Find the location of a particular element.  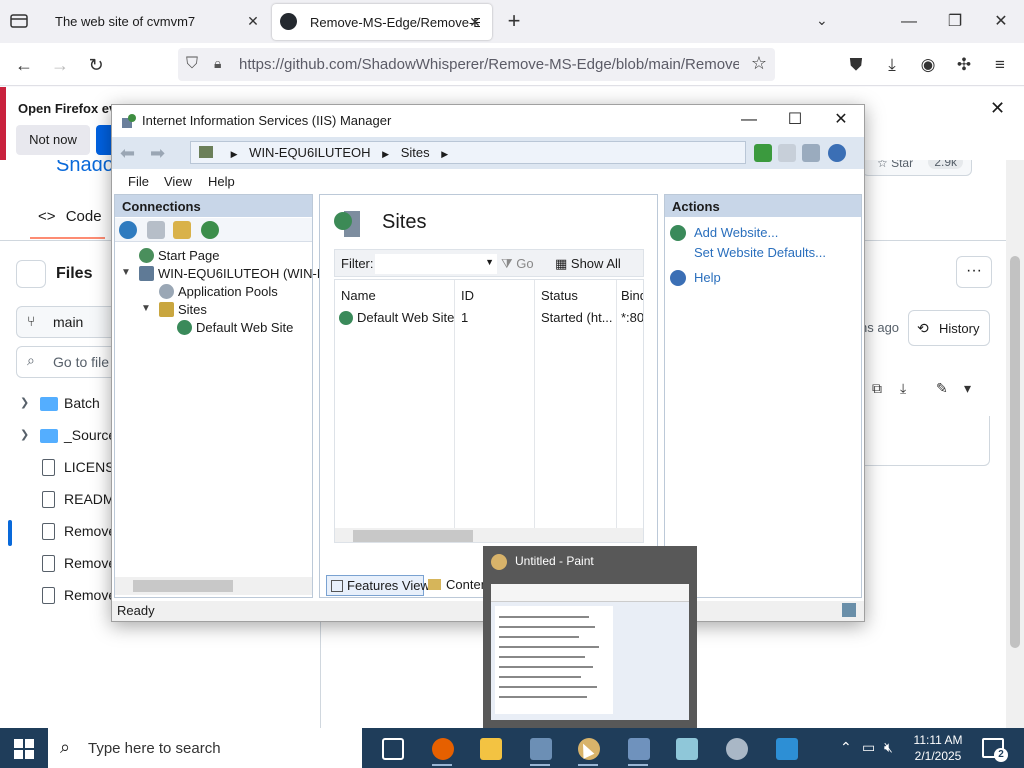

taskbar-settings is located at coordinates (736, 749).